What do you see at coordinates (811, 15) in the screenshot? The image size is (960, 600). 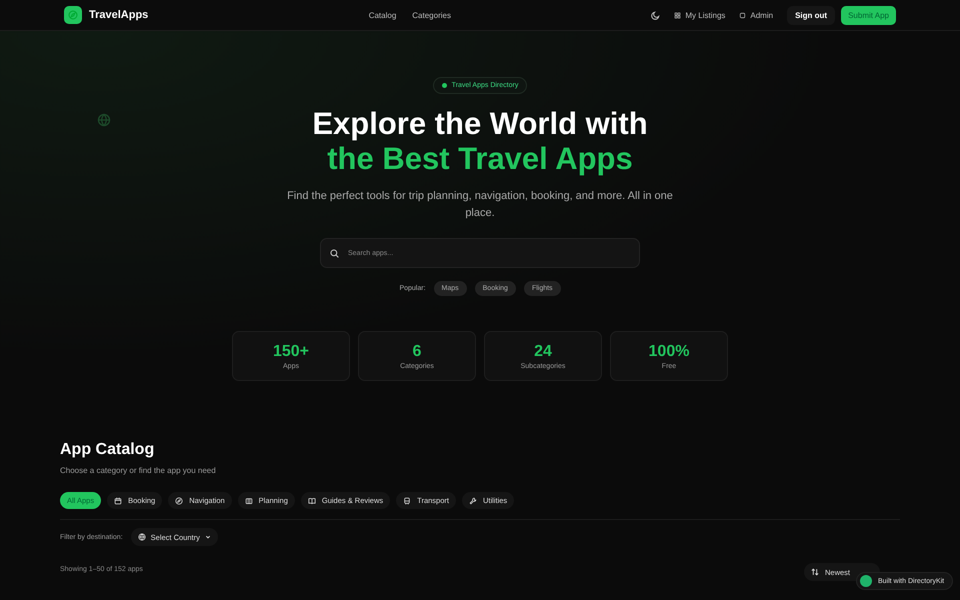 I see `sign-out-button: Sign out` at bounding box center [811, 15].